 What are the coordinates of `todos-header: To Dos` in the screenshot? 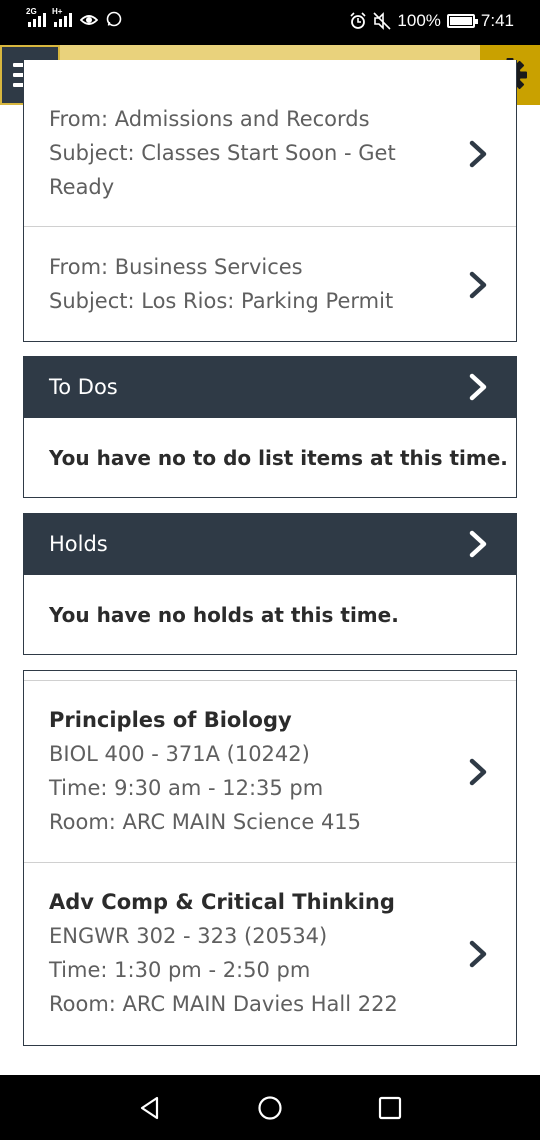 It's located at (270, 387).